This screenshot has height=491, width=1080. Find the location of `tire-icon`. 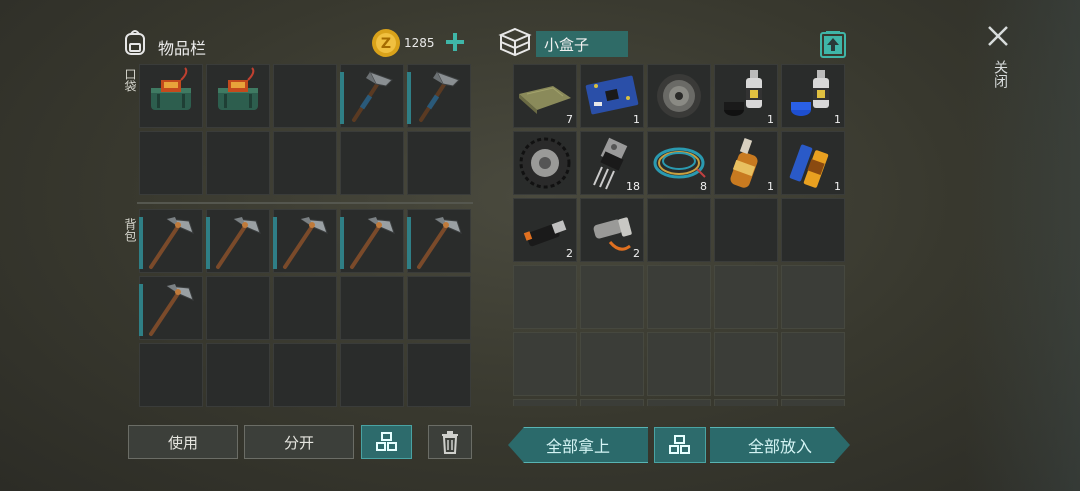

tire-icon is located at coordinates (545, 163).